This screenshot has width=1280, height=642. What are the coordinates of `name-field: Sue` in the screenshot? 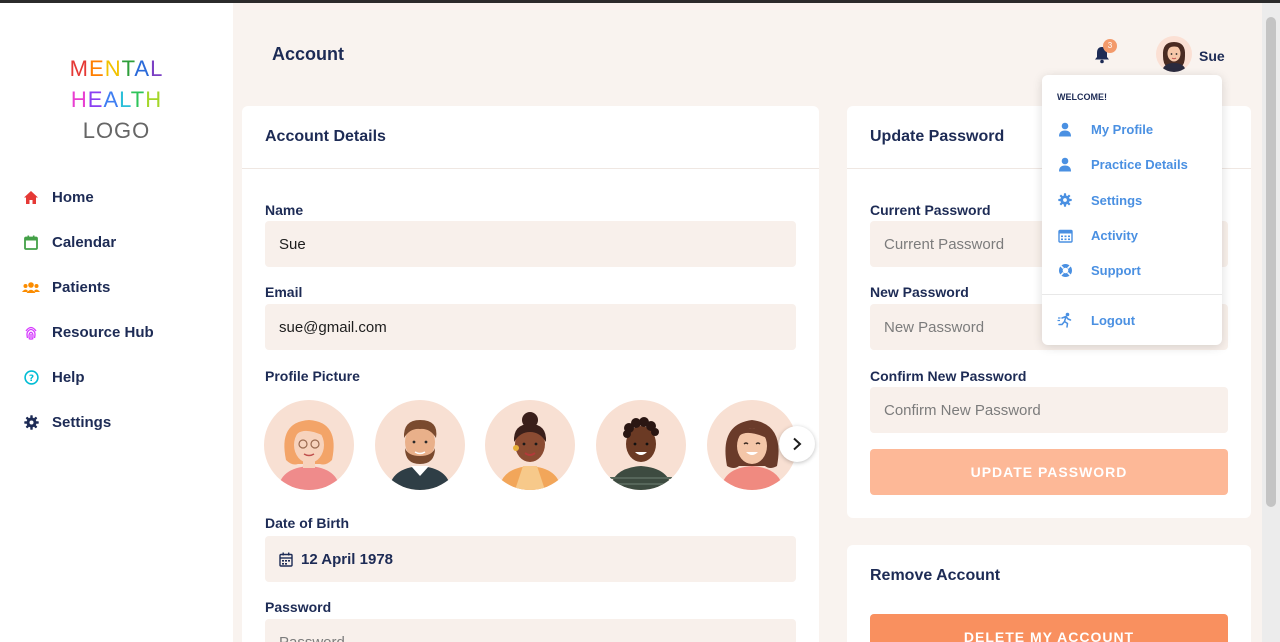 It's located at (530, 244).